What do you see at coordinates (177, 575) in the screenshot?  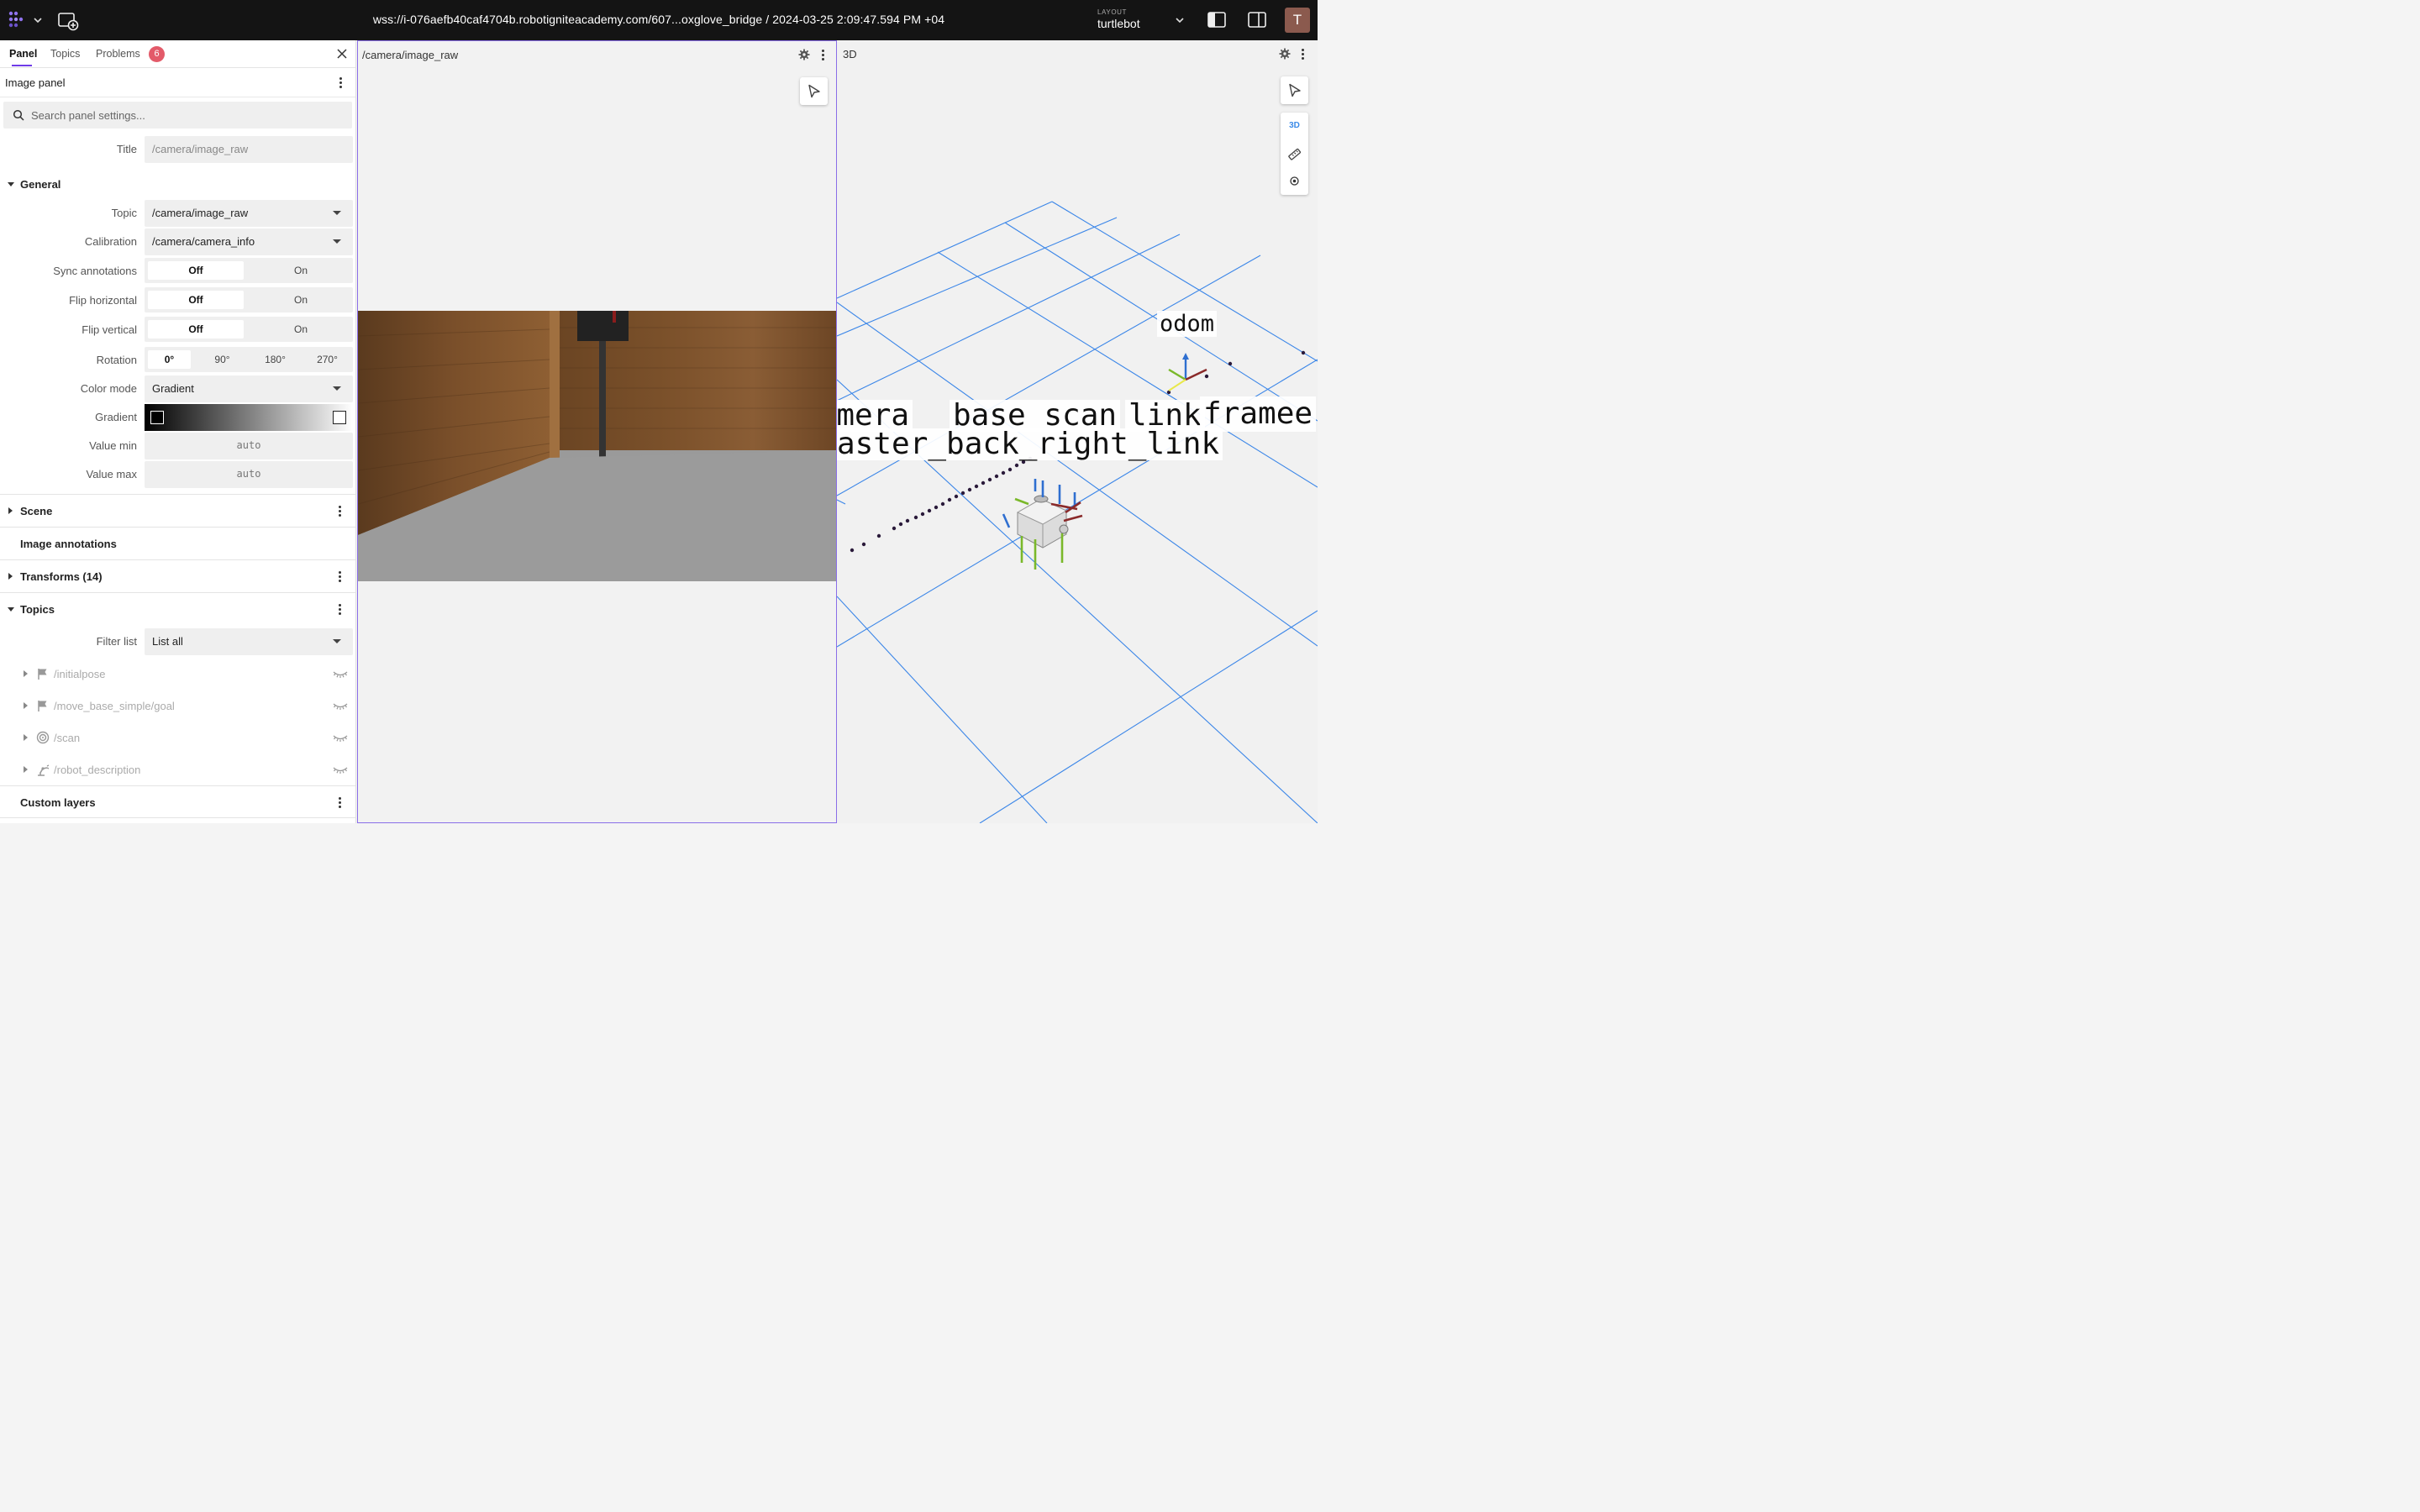 I see `section-transforms: Transforms (14)` at bounding box center [177, 575].